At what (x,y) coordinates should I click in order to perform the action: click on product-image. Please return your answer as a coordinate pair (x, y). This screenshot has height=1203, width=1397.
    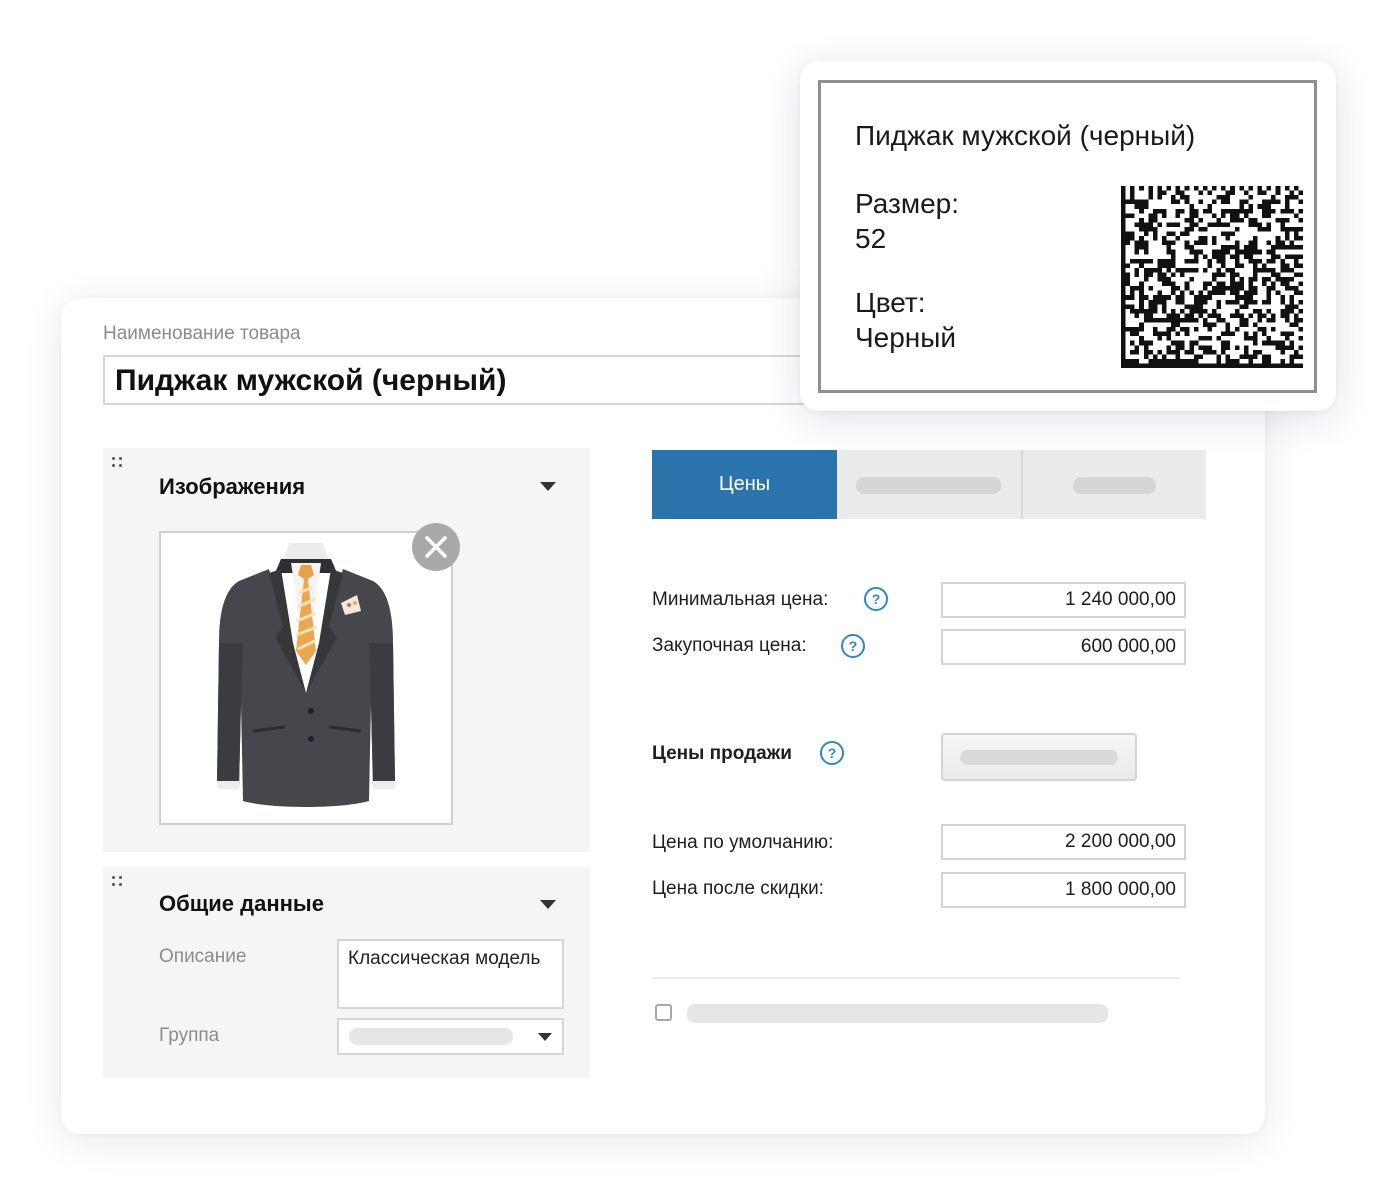
    Looking at the image, I should click on (306, 678).